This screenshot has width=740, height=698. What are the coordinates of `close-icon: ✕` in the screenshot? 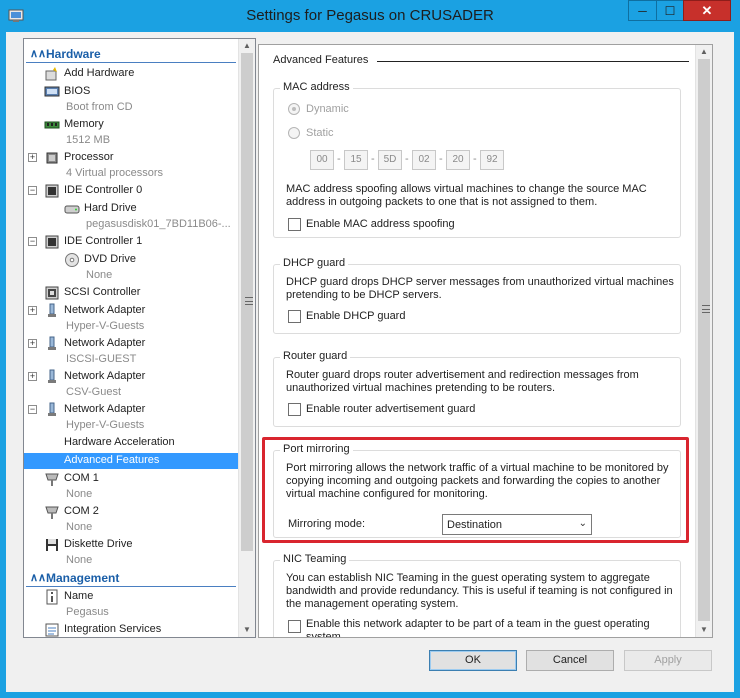 It's located at (707, 10).